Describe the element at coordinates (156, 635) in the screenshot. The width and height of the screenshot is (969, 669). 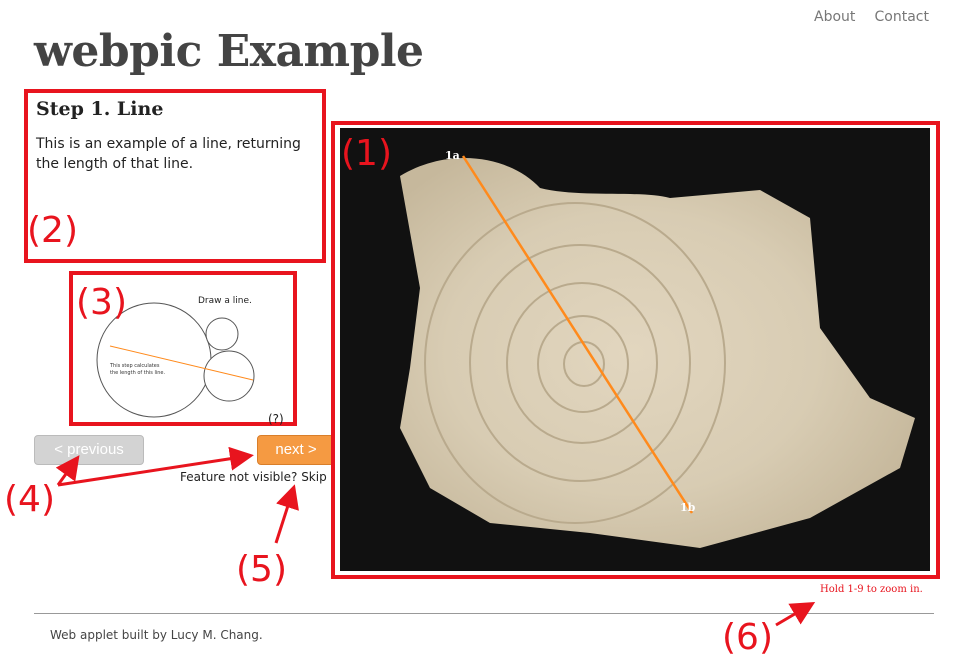
I see `footer-credit: Web applet built by Lucy M. Chang.` at that location.